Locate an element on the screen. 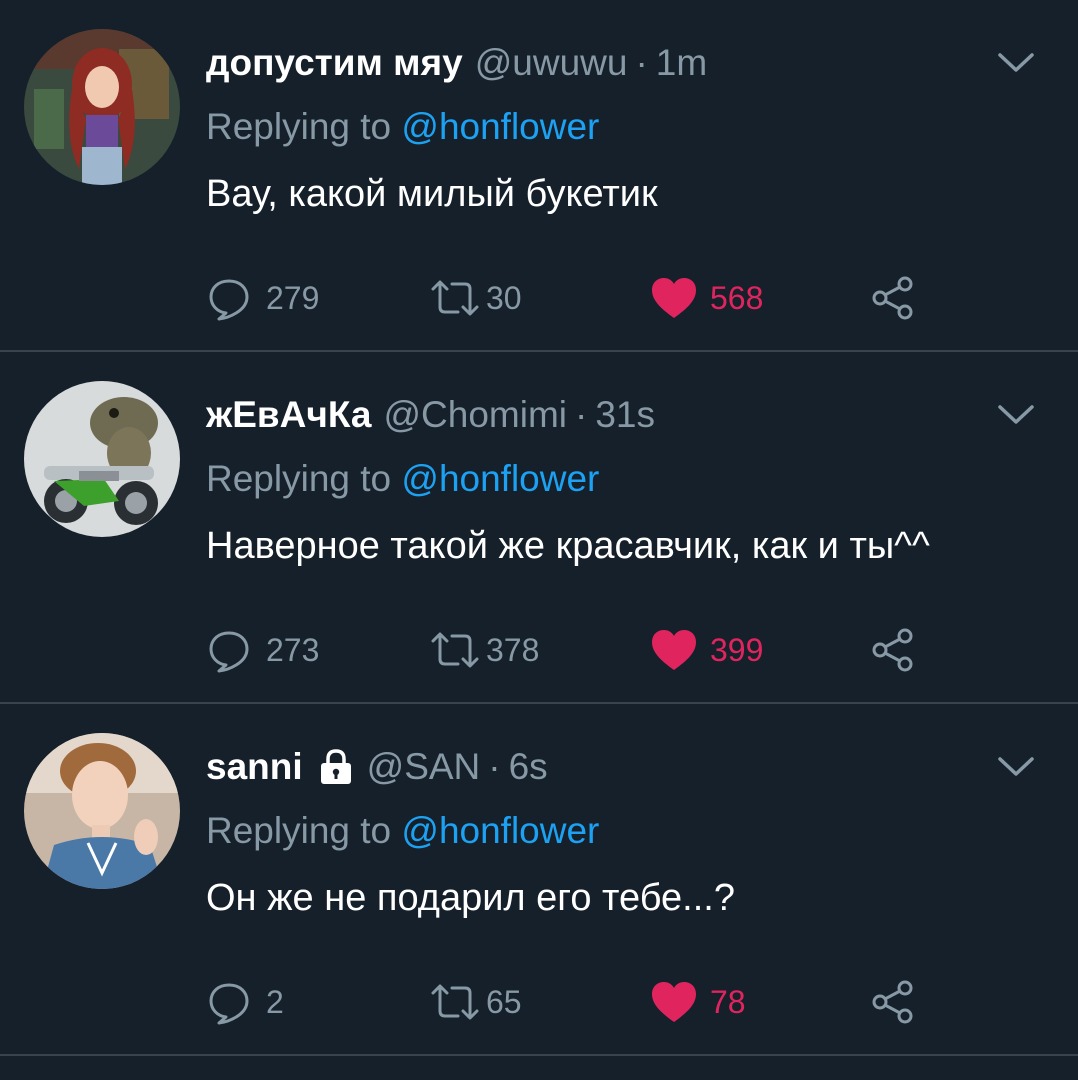 The width and height of the screenshot is (1078, 1080). lock-icon is located at coordinates (335, 766).